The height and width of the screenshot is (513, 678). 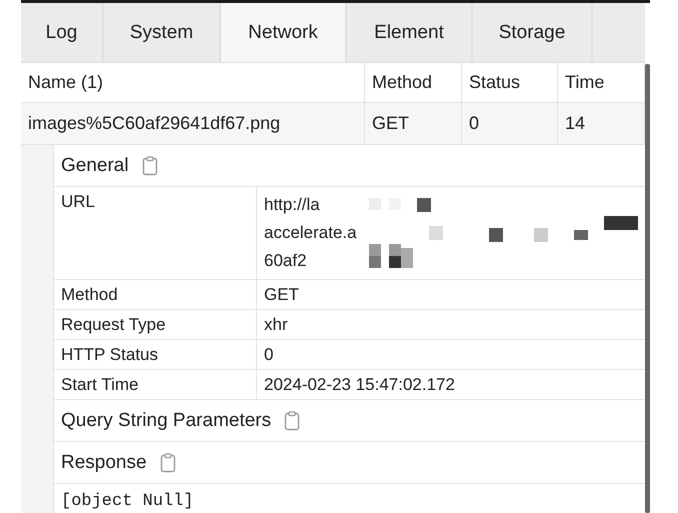 I want to click on tab: Network, so click(x=284, y=32).